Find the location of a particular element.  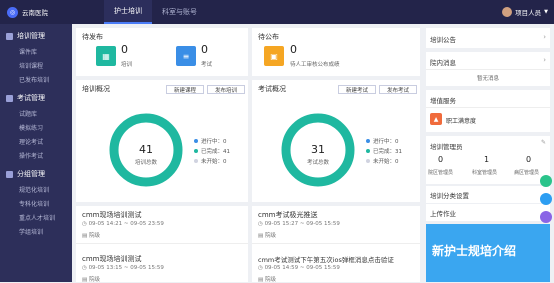

value-added-services: 增值服务 ▲ 职工满意度 is located at coordinates (488, 111).